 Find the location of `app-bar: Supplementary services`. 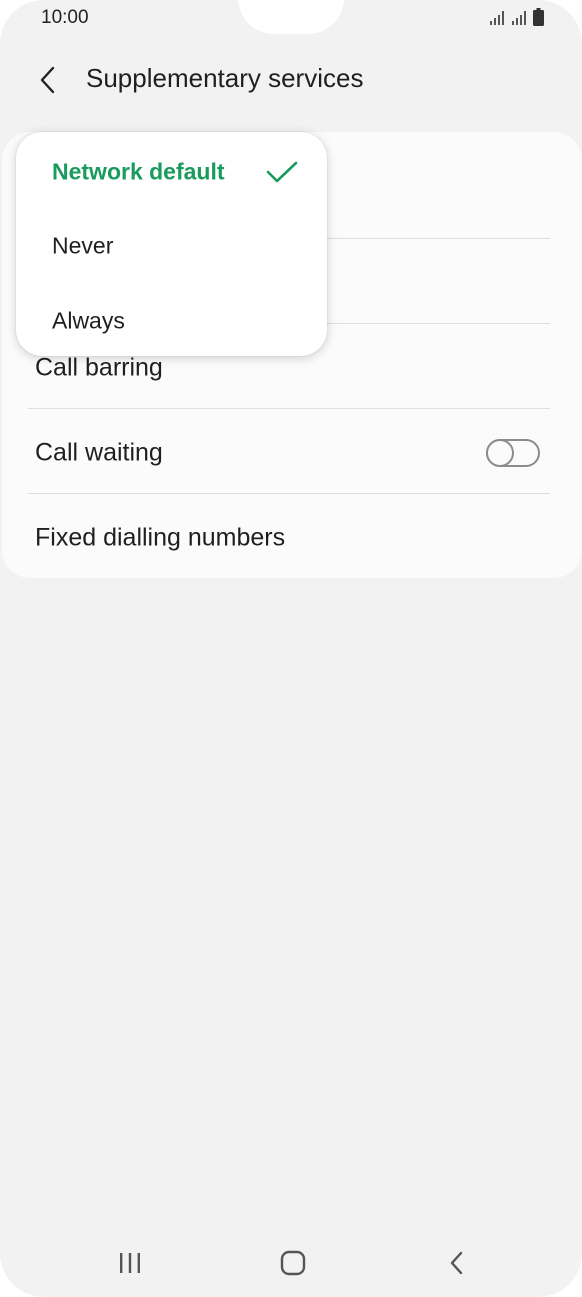

app-bar: Supplementary services is located at coordinates (291, 80).